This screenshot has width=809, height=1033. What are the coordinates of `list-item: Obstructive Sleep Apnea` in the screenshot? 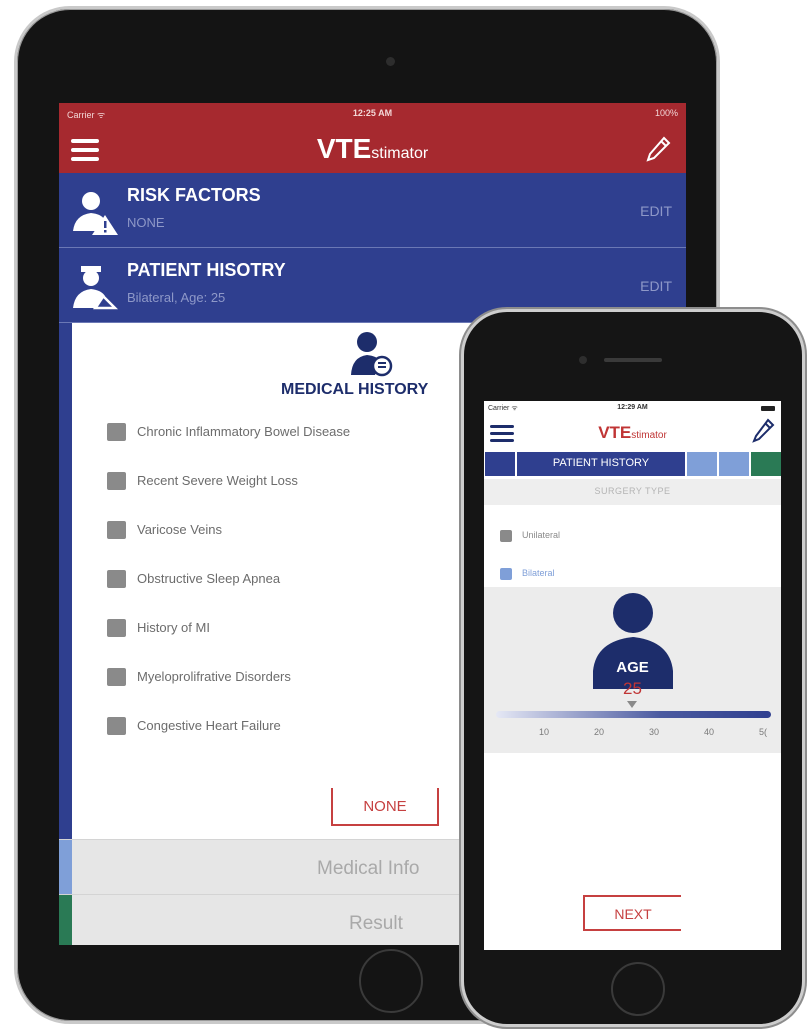 It's located at (279, 594).